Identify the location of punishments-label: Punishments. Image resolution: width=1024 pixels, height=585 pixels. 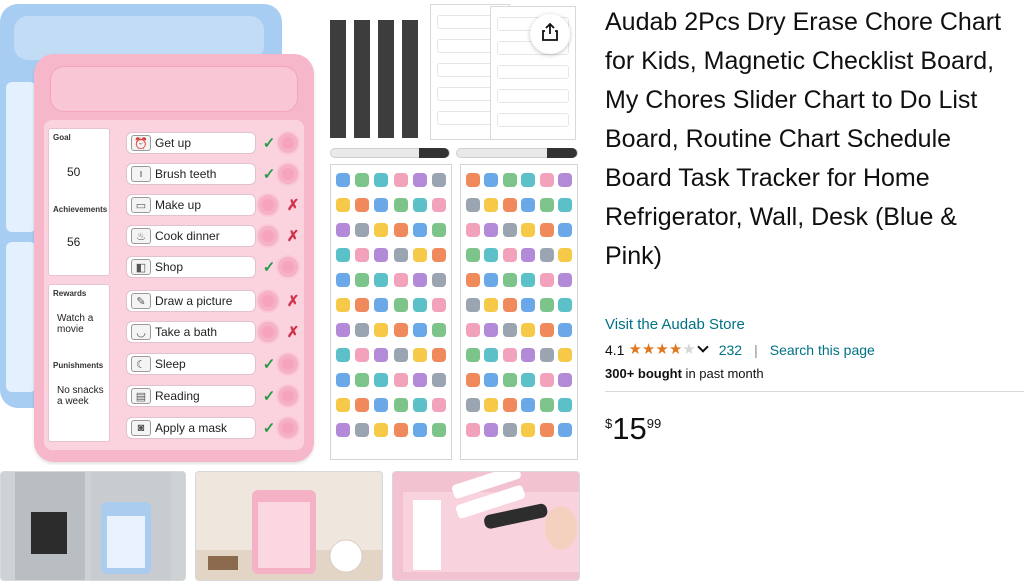
(78, 365).